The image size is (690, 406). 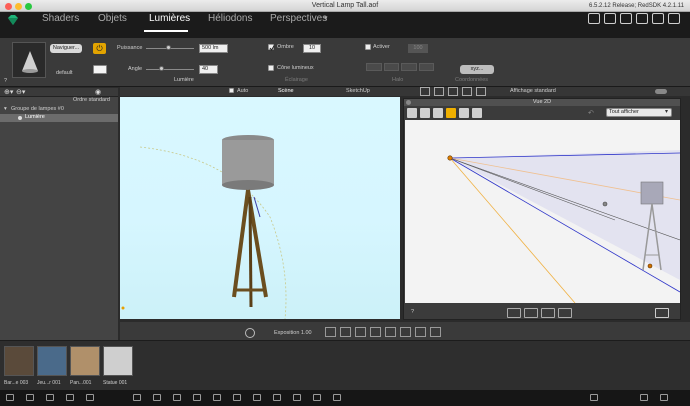 What do you see at coordinates (293, 333) in the screenshot?
I see `exposition-label: Exposition 1.00` at bounding box center [293, 333].